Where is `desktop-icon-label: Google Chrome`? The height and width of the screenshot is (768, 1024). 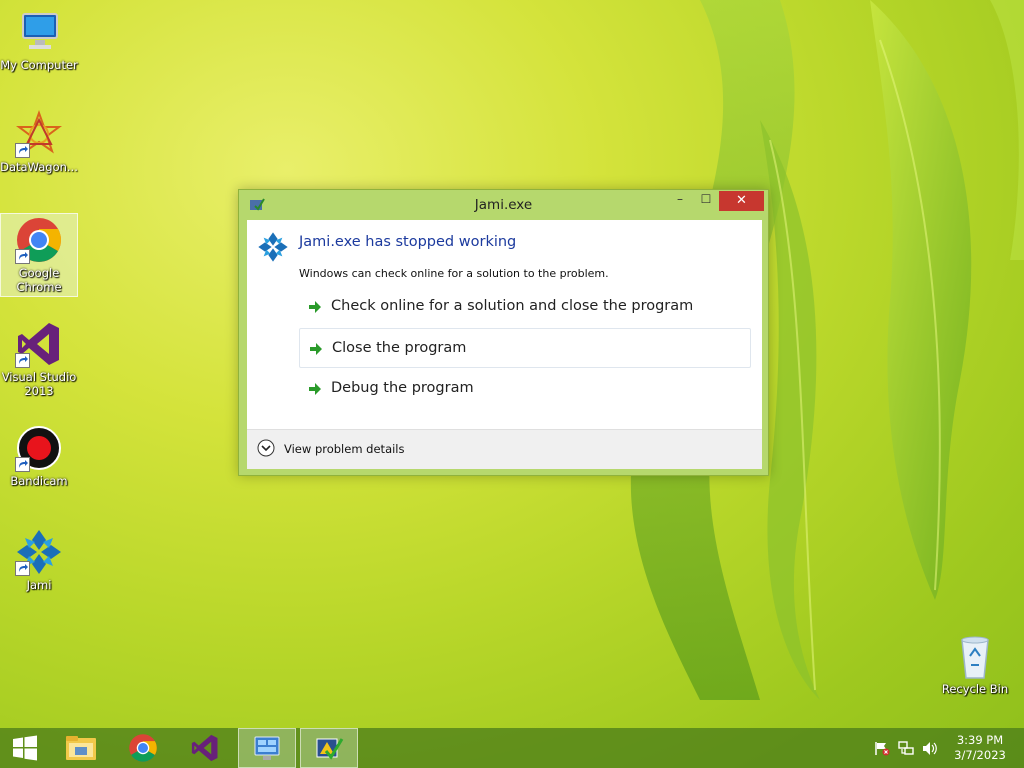
desktop-icon-label: Google Chrome is located at coordinates (39, 280).